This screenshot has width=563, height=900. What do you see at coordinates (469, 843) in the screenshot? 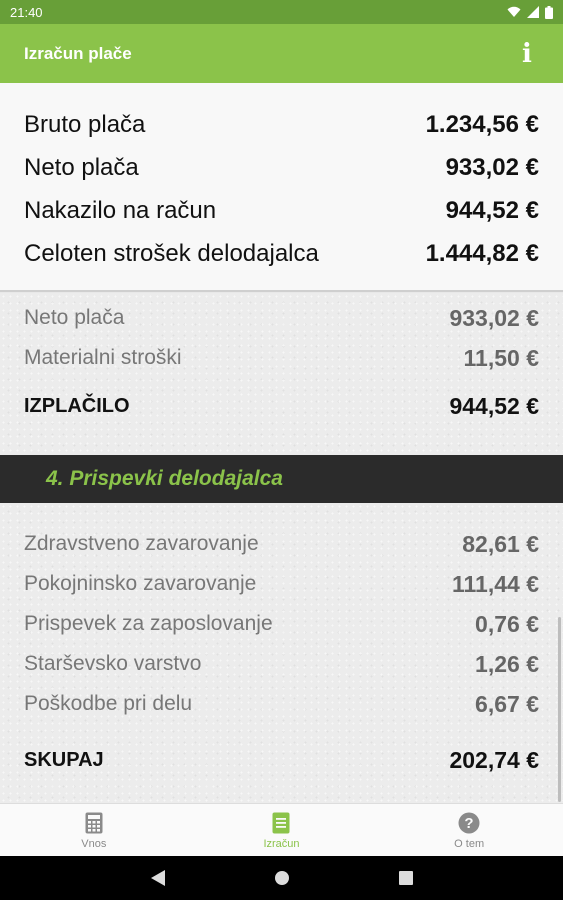
I see `nav-label: O tem` at bounding box center [469, 843].